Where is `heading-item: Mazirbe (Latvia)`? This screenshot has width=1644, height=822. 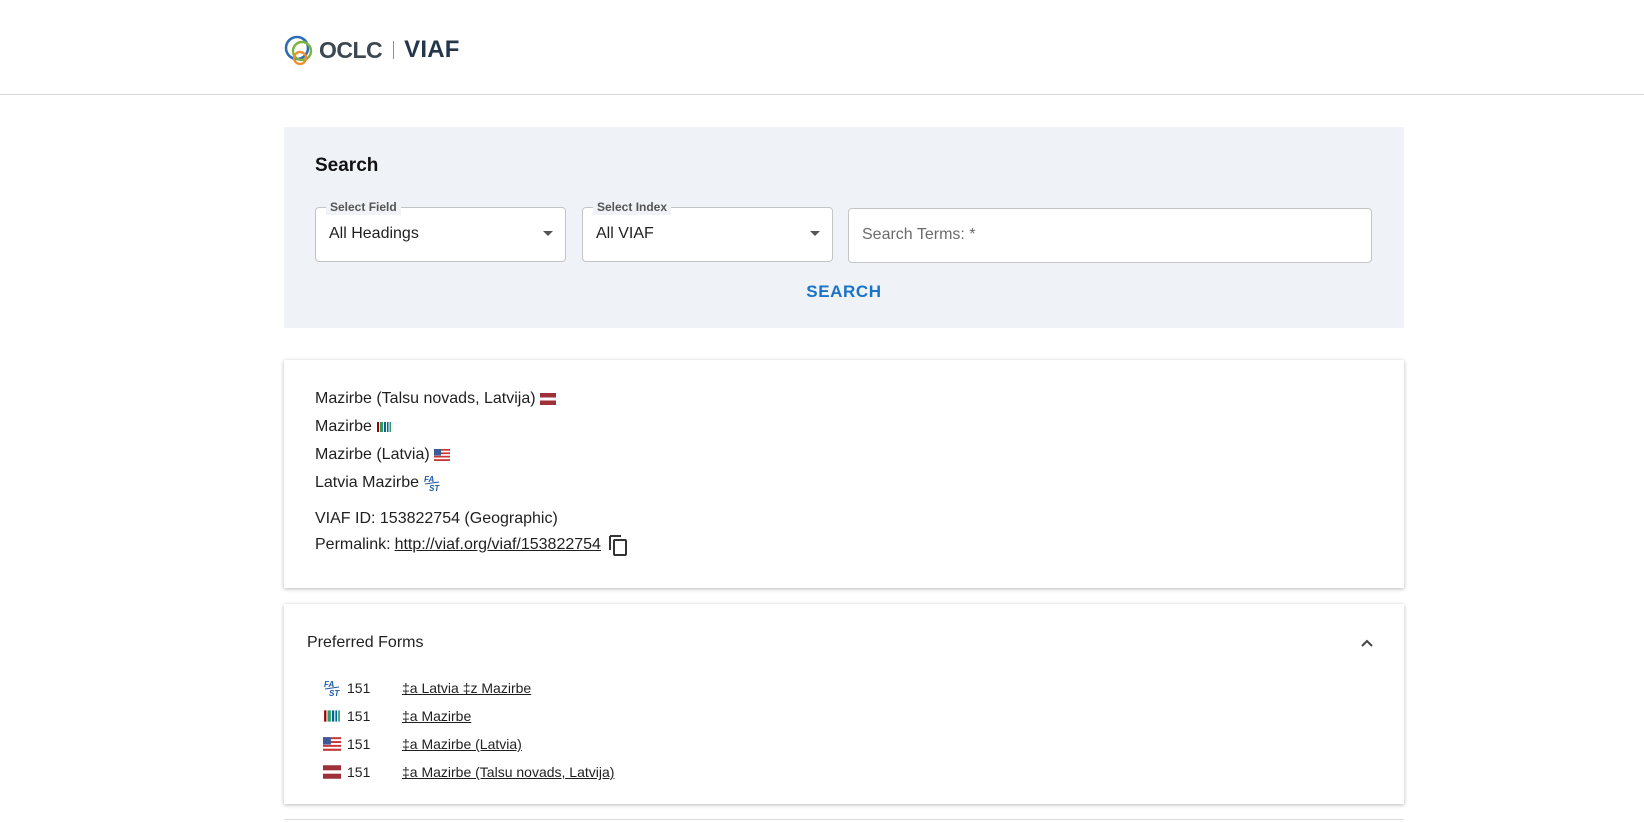 heading-item: Mazirbe (Latvia) is located at coordinates (382, 455).